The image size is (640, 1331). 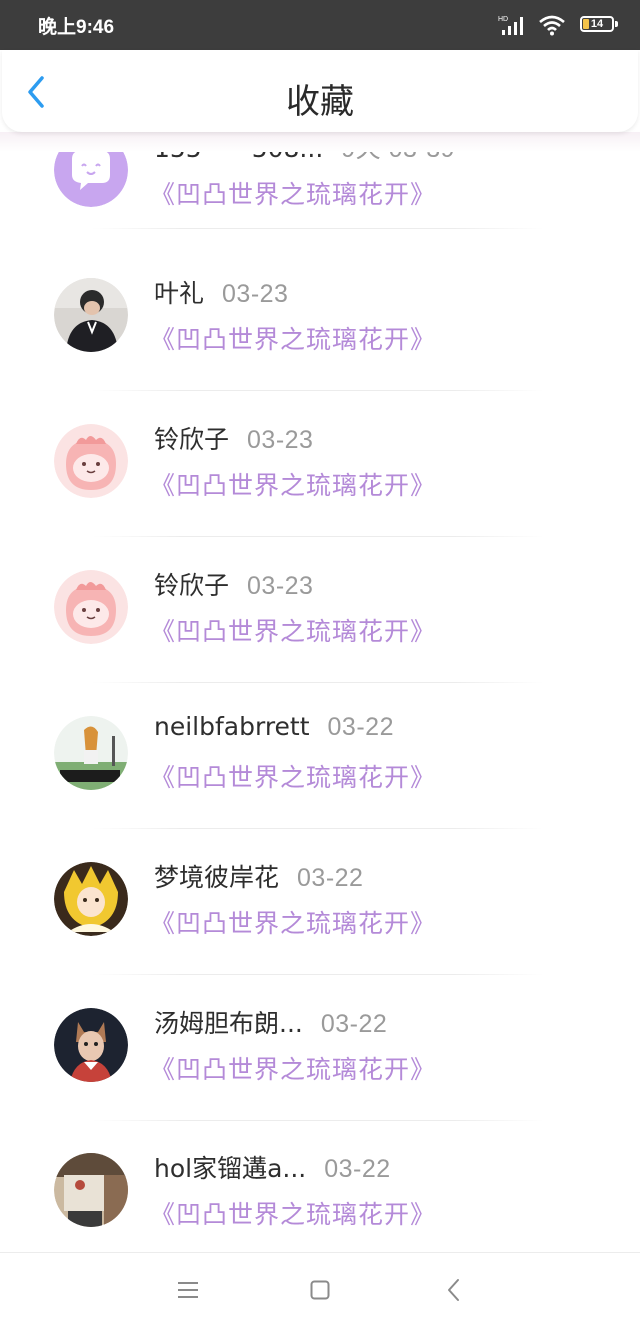 I want to click on home-square-icon, so click(x=320, y=1290).